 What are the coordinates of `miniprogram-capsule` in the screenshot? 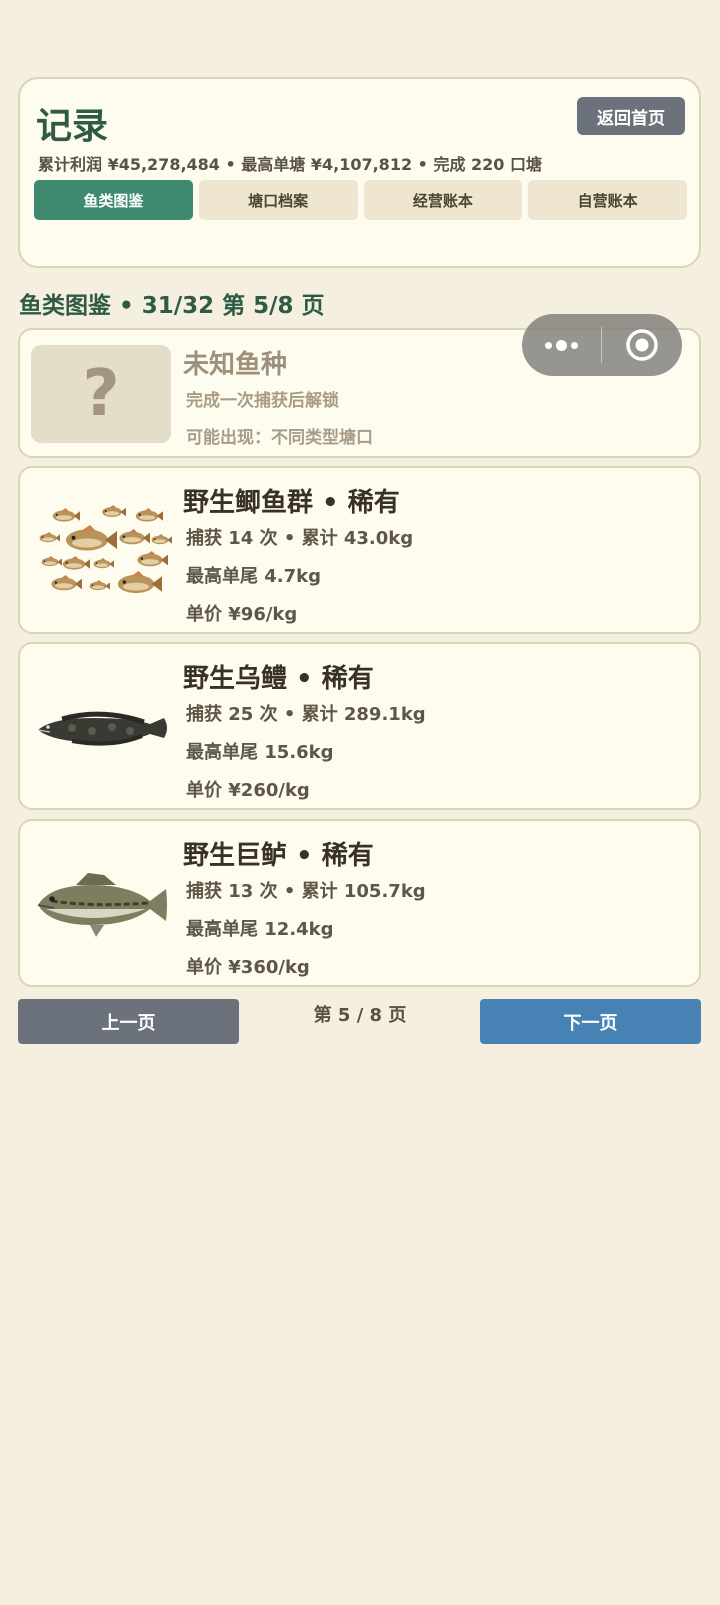 It's located at (602, 345).